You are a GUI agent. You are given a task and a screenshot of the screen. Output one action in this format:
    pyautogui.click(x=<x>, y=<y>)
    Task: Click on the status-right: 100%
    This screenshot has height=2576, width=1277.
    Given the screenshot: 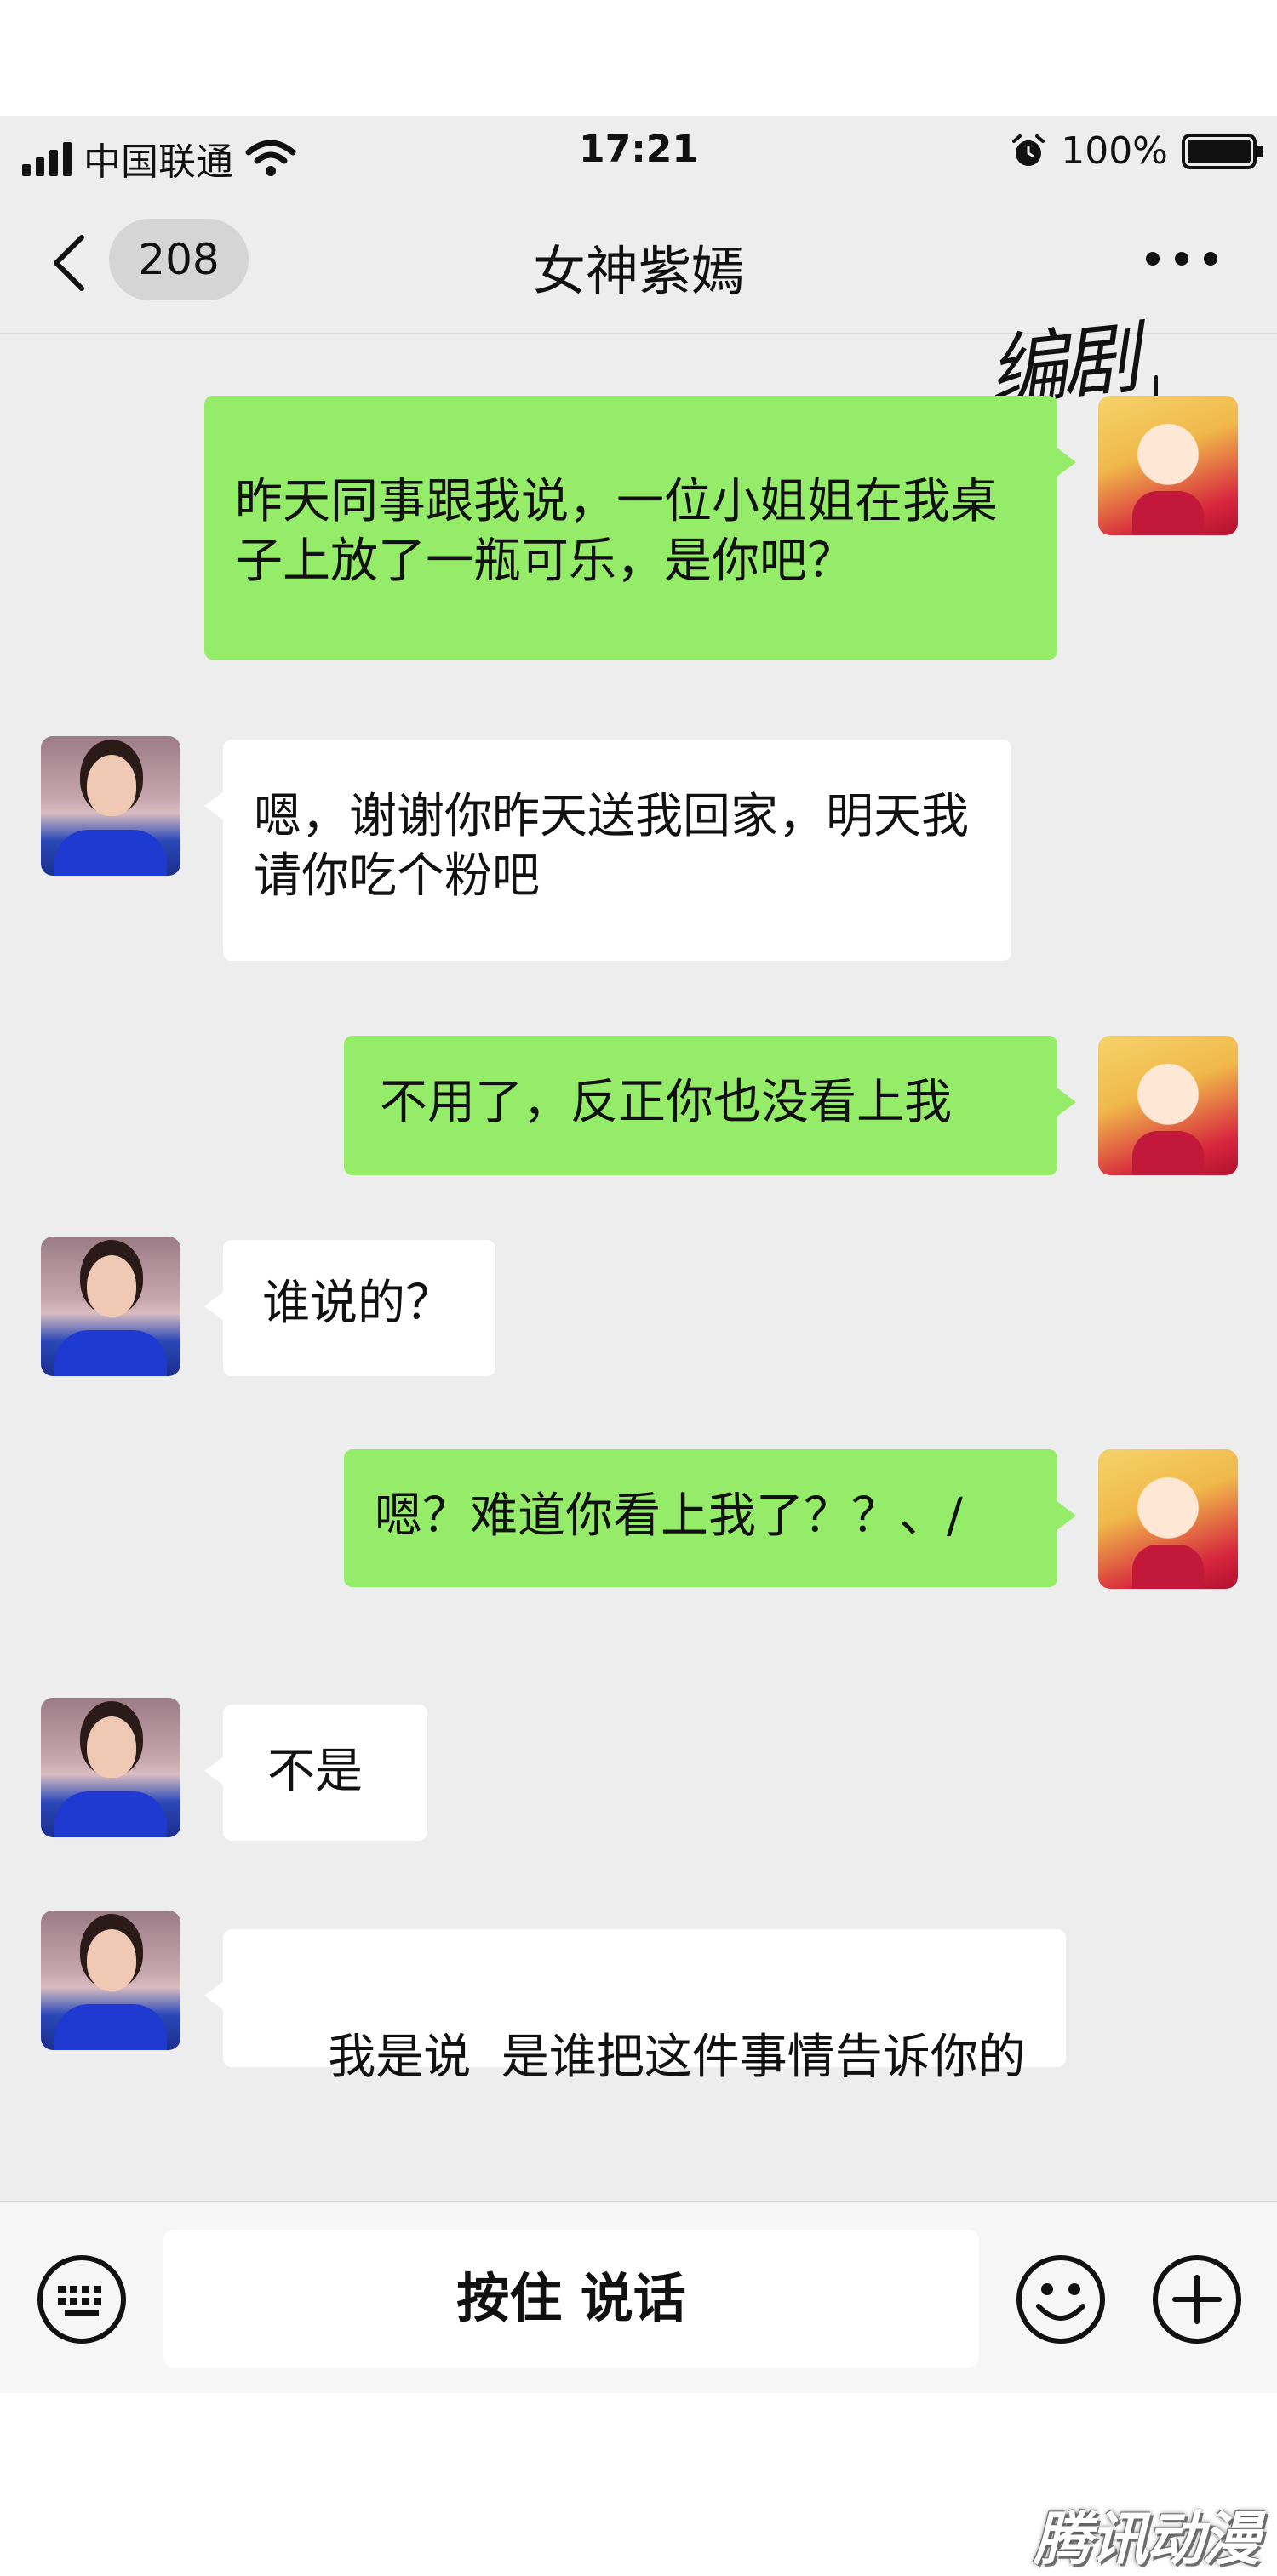 What is the action you would take?
    pyautogui.click(x=1136, y=151)
    